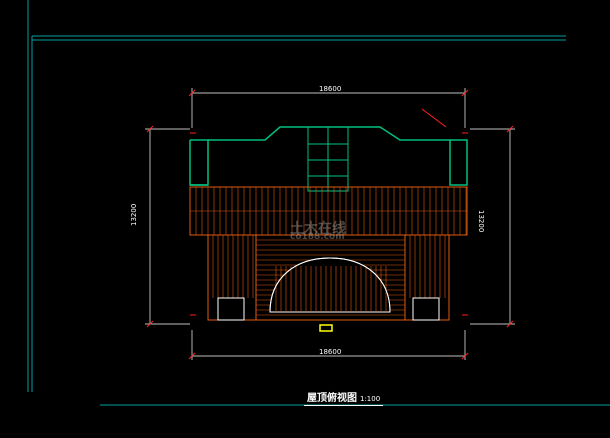  I want to click on drawing-scale: 1:100, so click(370, 399).